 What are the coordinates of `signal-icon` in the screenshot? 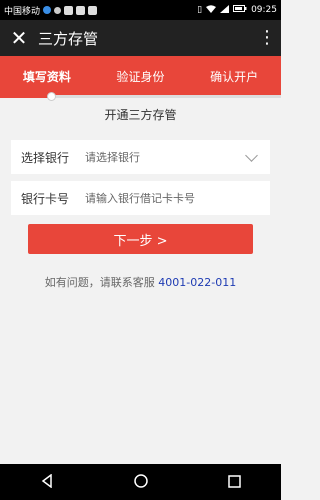 It's located at (225, 10).